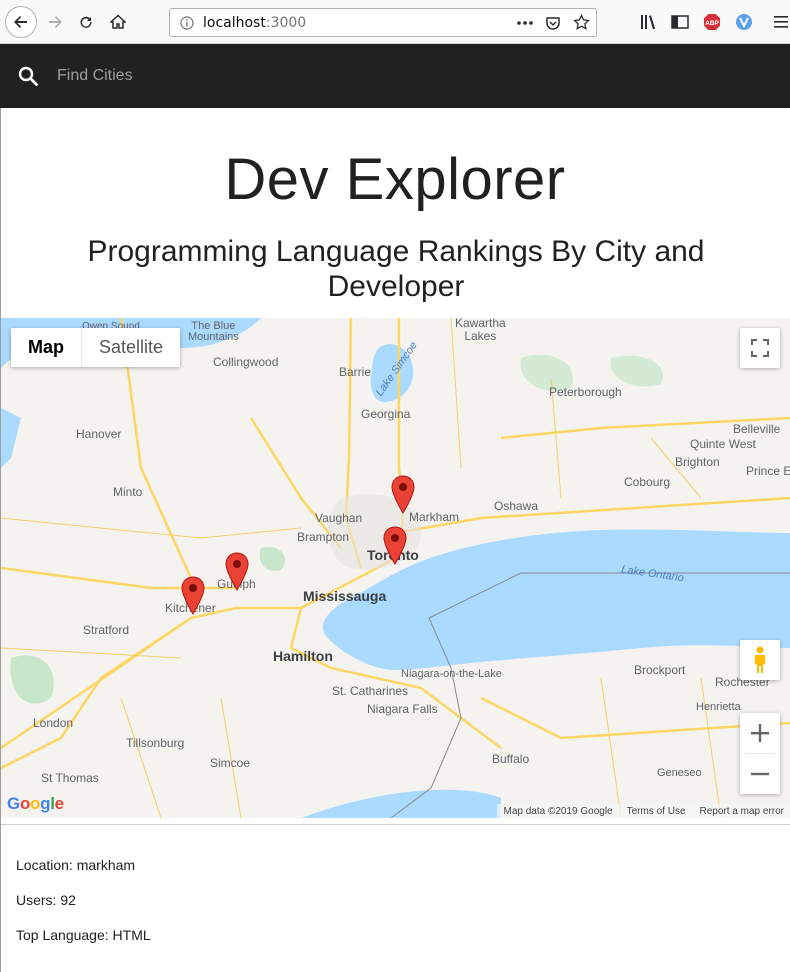 The width and height of the screenshot is (790, 972). I want to click on map-label-belleville: Belleville, so click(757, 429).